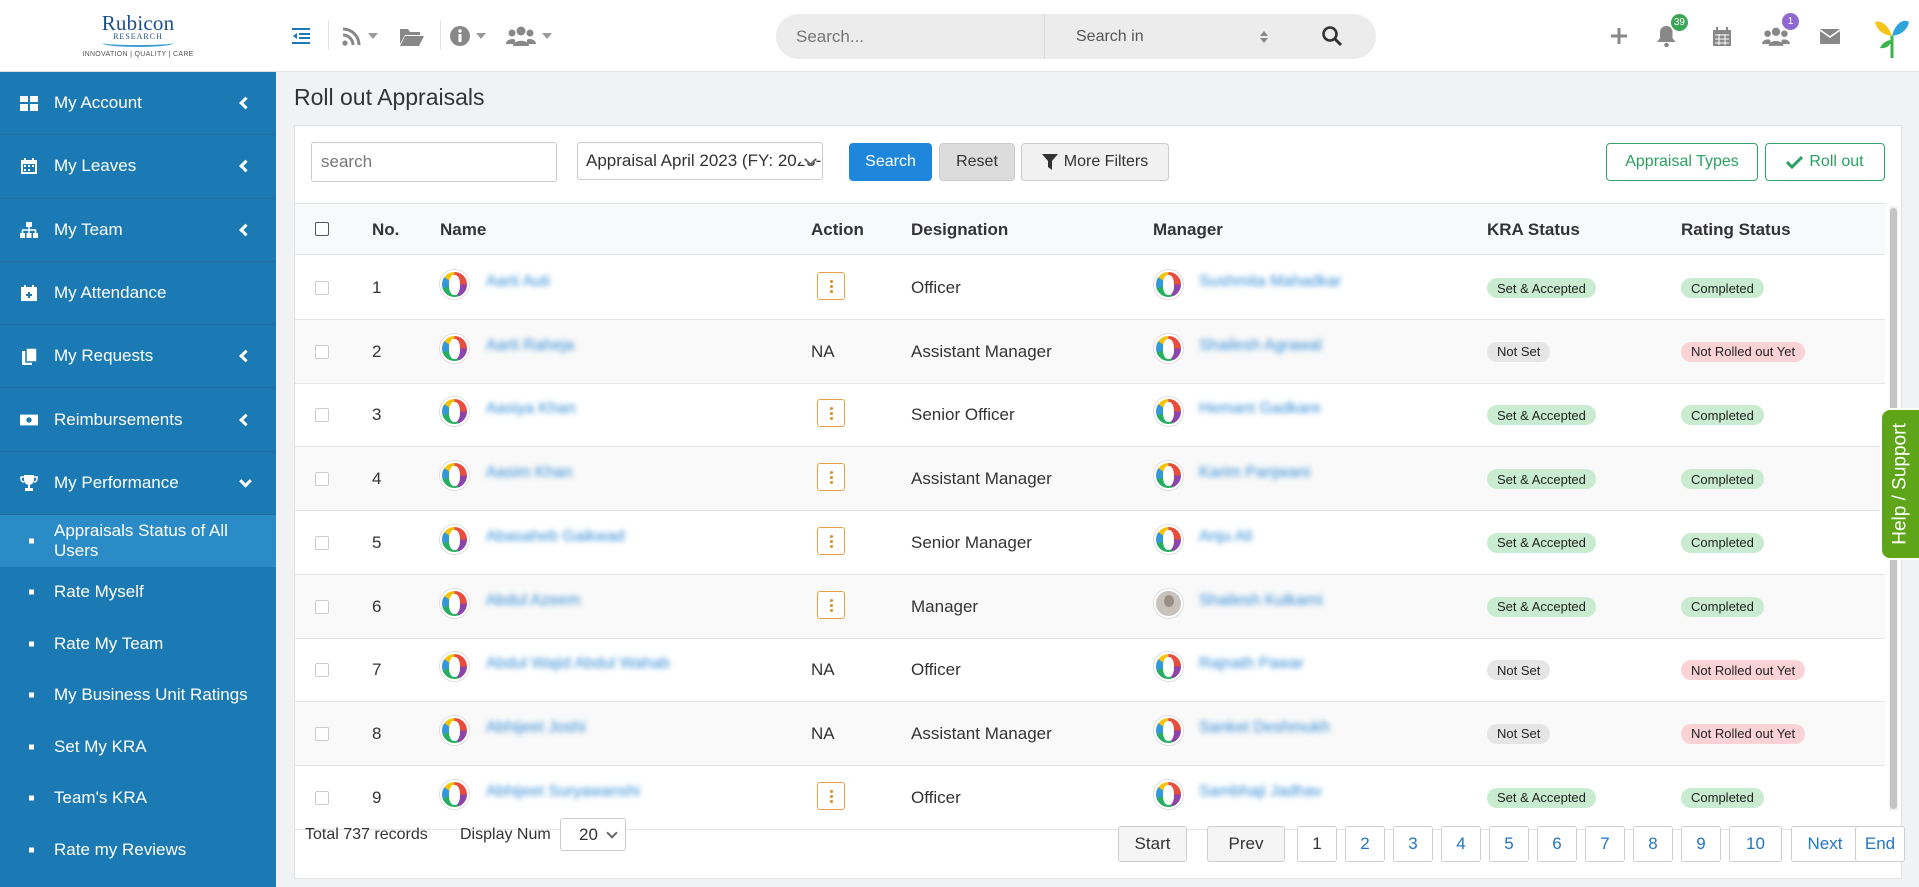 The image size is (1919, 887). What do you see at coordinates (1605, 844) in the screenshot?
I see `page-button-7: 7` at bounding box center [1605, 844].